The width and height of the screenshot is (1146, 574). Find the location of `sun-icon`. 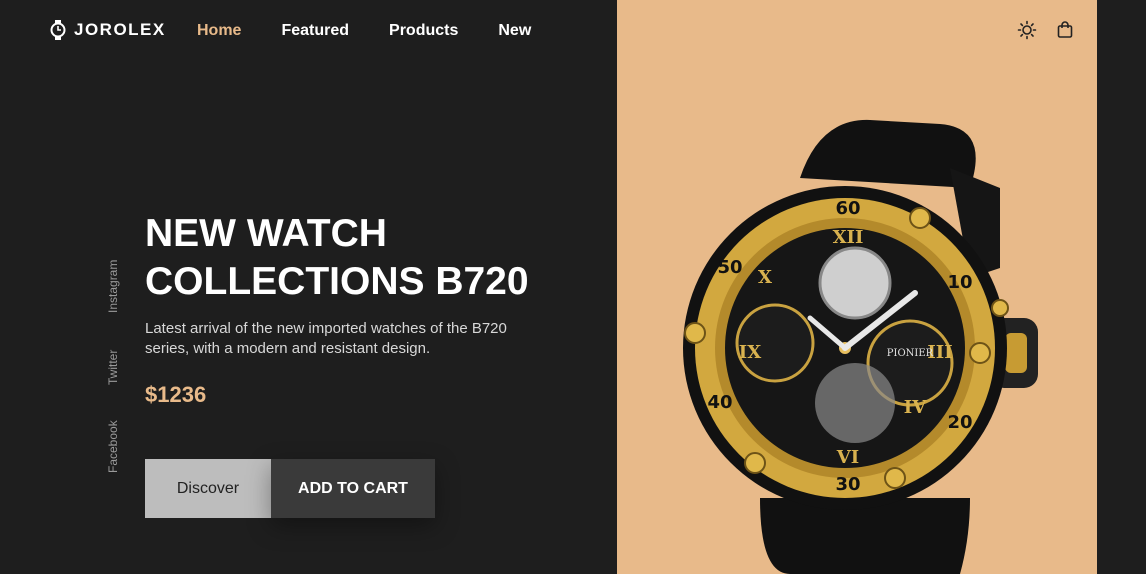

sun-icon is located at coordinates (1027, 30).